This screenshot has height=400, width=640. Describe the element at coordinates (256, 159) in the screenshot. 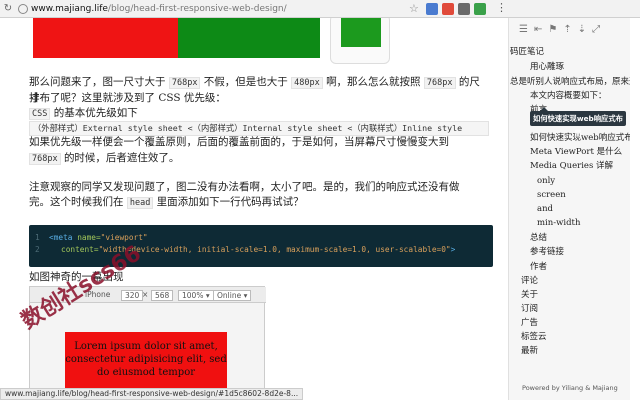

I see `paragraph: 768px 的时候，后者遮住效了。` at that location.